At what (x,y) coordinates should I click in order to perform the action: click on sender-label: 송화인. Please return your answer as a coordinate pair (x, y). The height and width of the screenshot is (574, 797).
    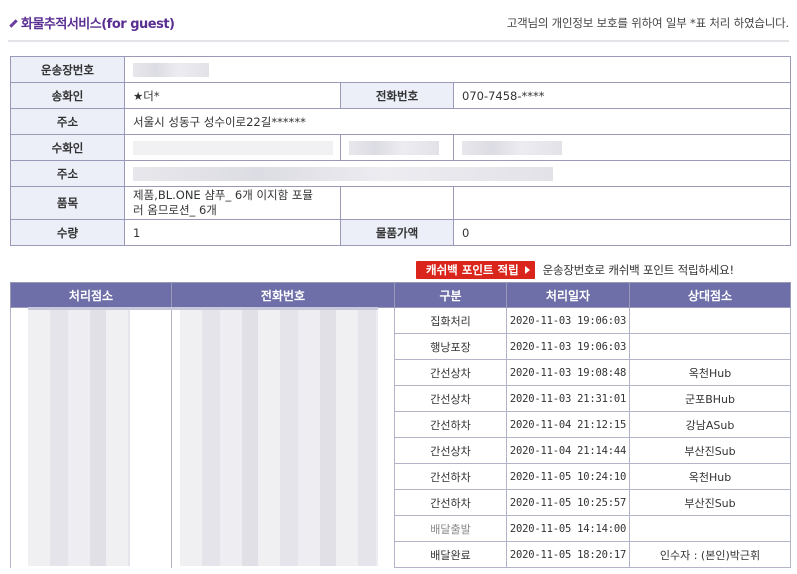
    Looking at the image, I should click on (67, 95).